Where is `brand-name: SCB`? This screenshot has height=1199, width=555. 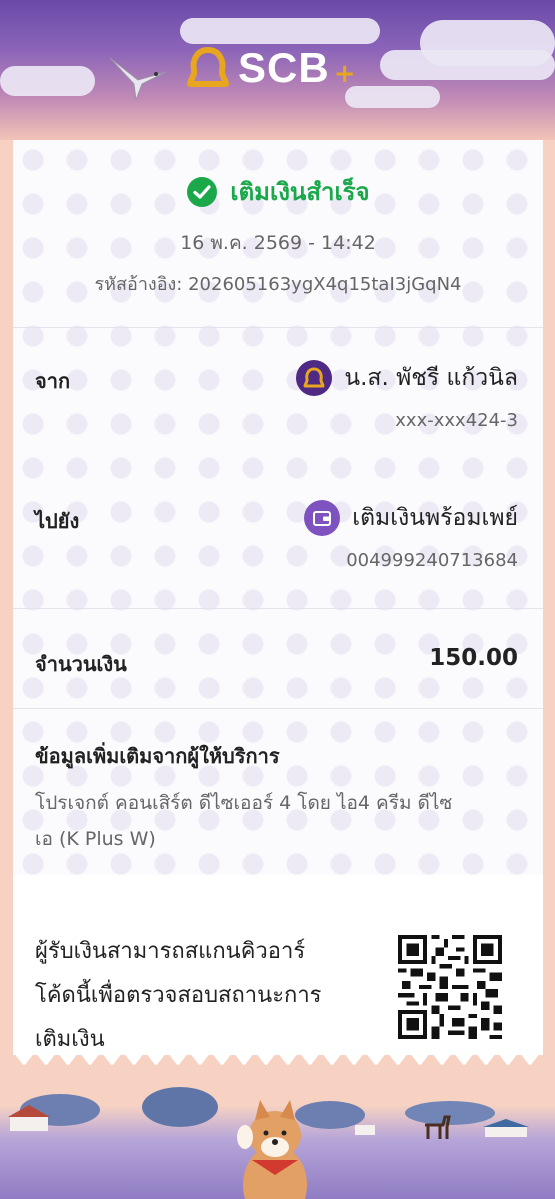 brand-name: SCB is located at coordinates (284, 67).